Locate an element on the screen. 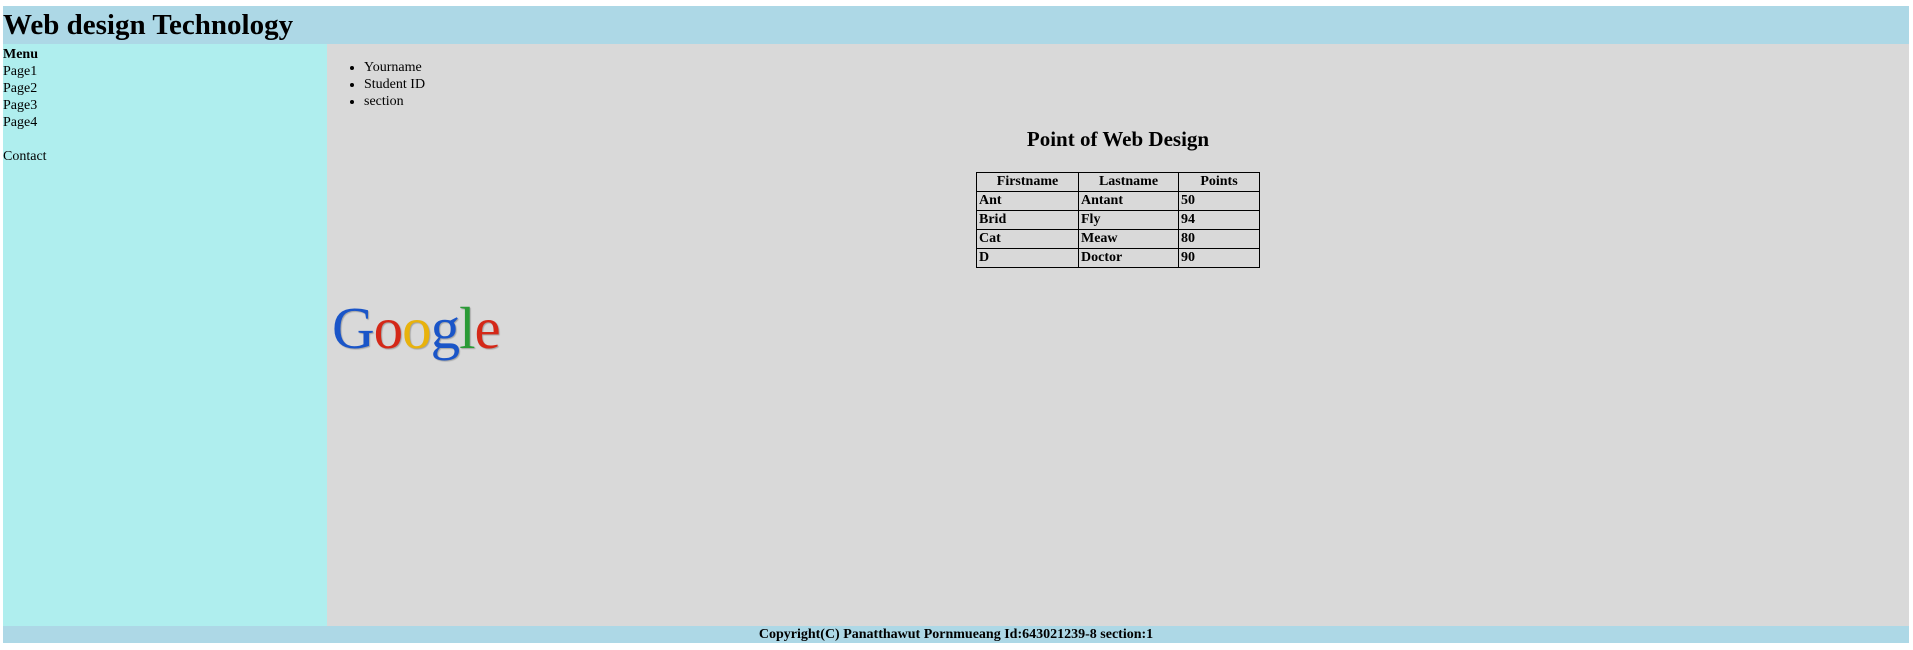  table-cell: Meaw is located at coordinates (1128, 239).